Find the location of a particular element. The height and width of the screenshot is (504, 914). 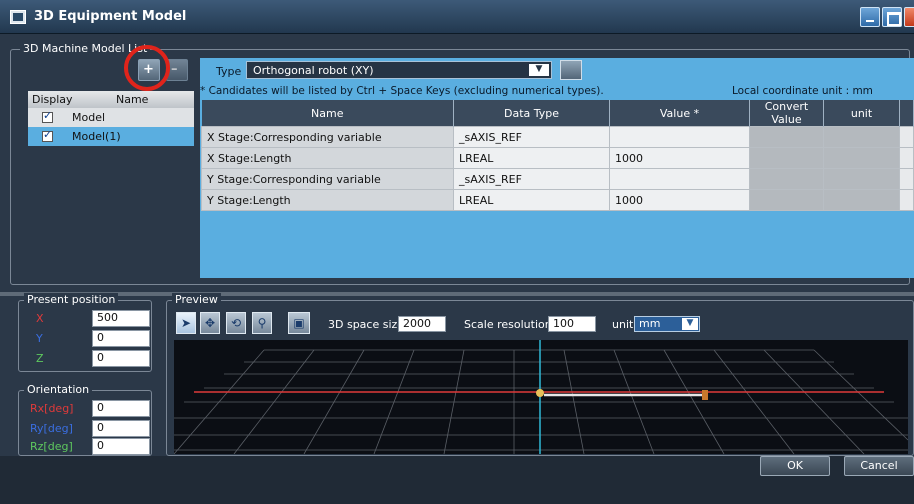

pan-icon: ✥ is located at coordinates (210, 323).